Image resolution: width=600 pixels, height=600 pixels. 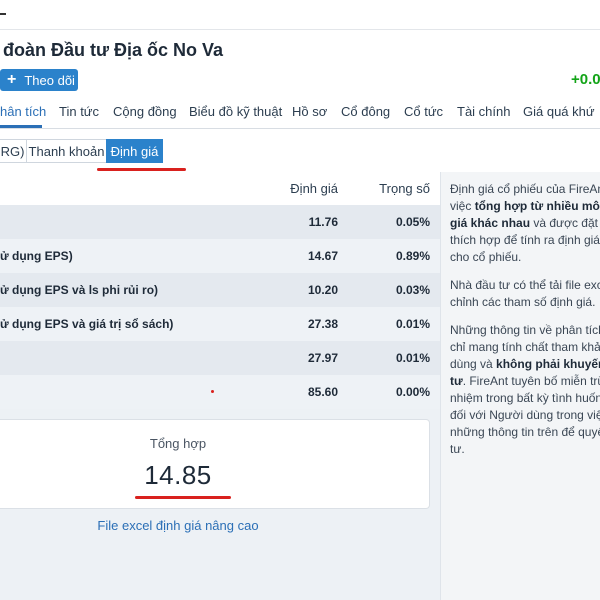 What do you see at coordinates (525, 415) in the screenshot?
I see `sidebar-line: đối với Người dùng trong việ` at bounding box center [525, 415].